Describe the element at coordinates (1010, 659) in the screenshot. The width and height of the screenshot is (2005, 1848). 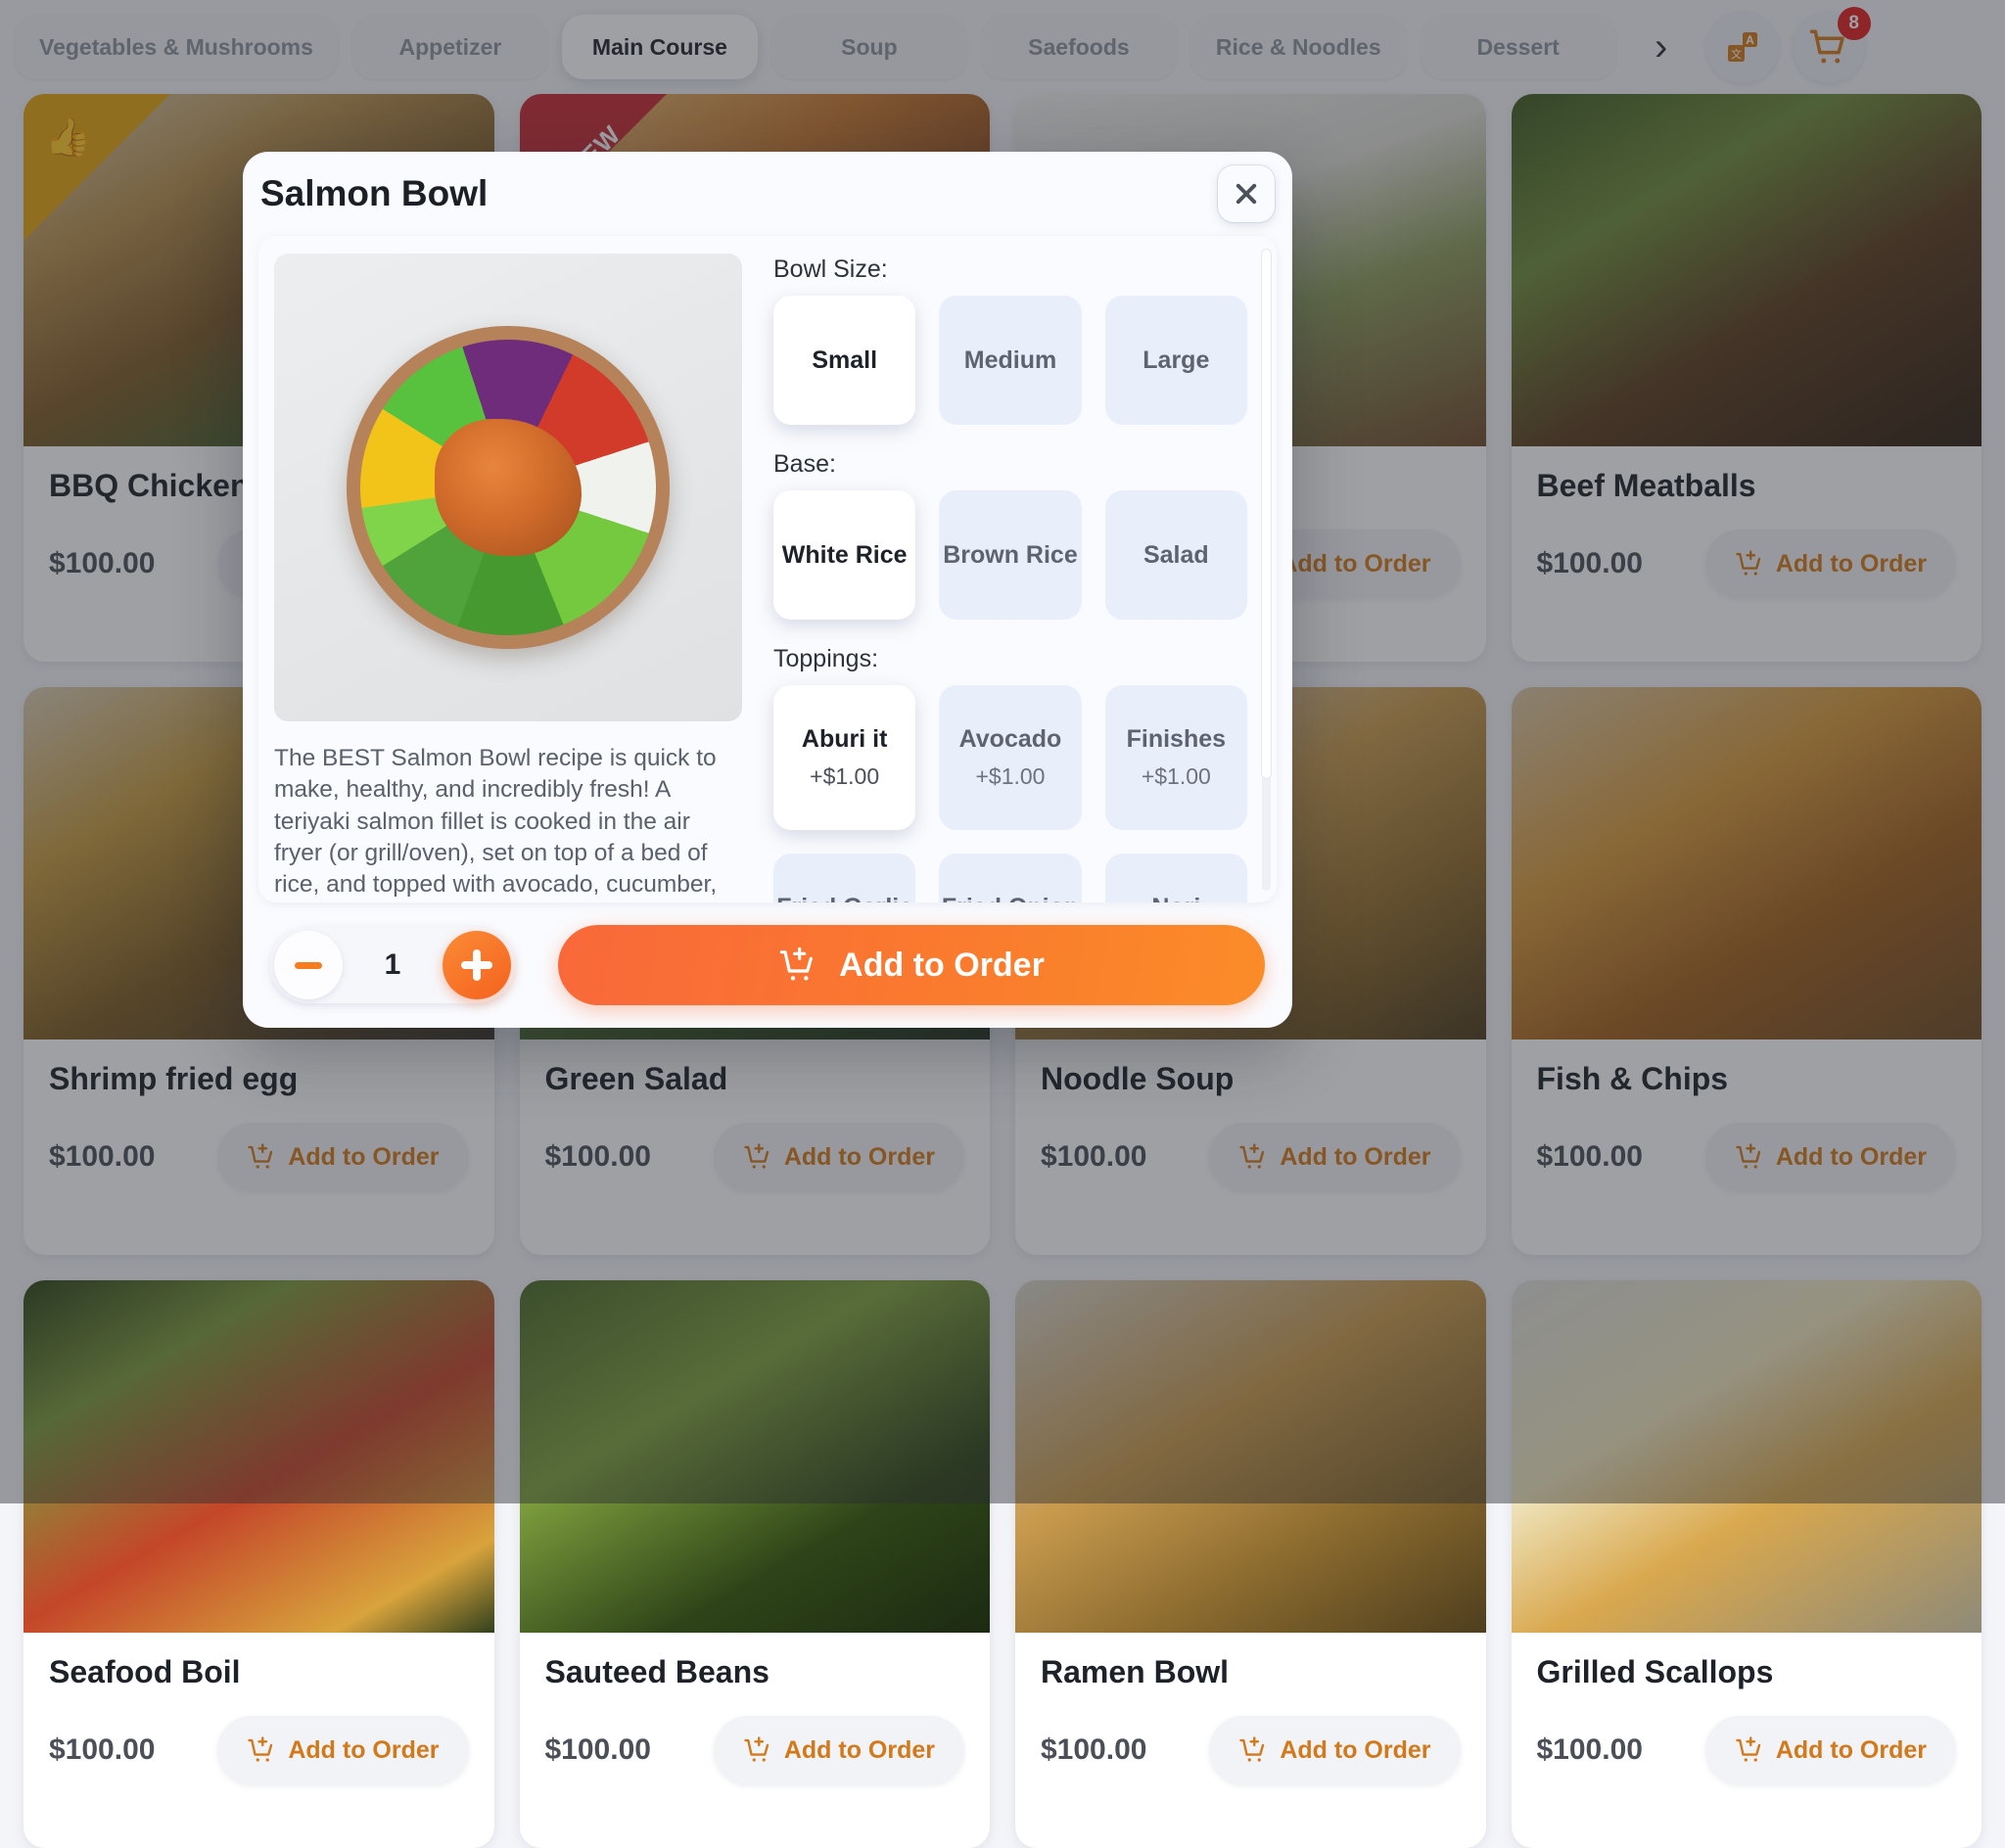
I see `option-group-label: Toppings:` at that location.